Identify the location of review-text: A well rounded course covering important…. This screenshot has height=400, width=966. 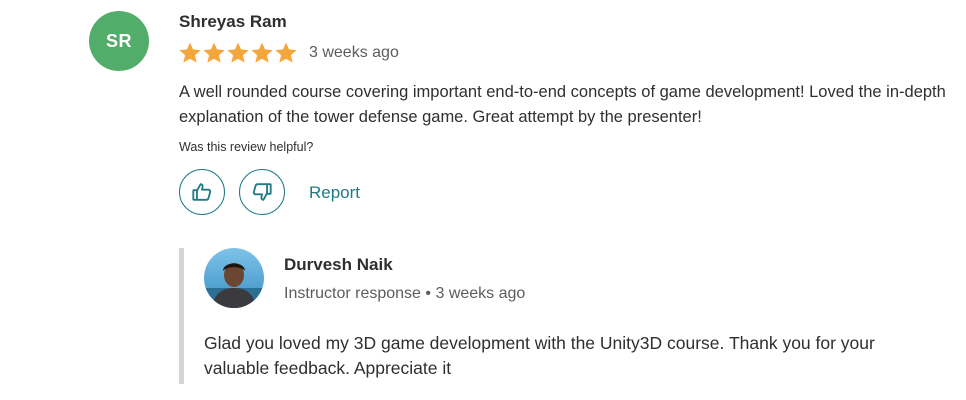
(562, 104).